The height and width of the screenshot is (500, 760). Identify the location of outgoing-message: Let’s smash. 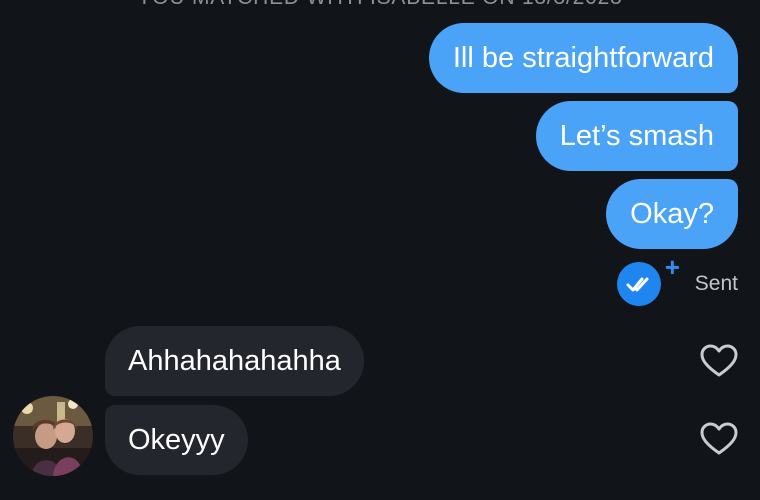
(636, 136).